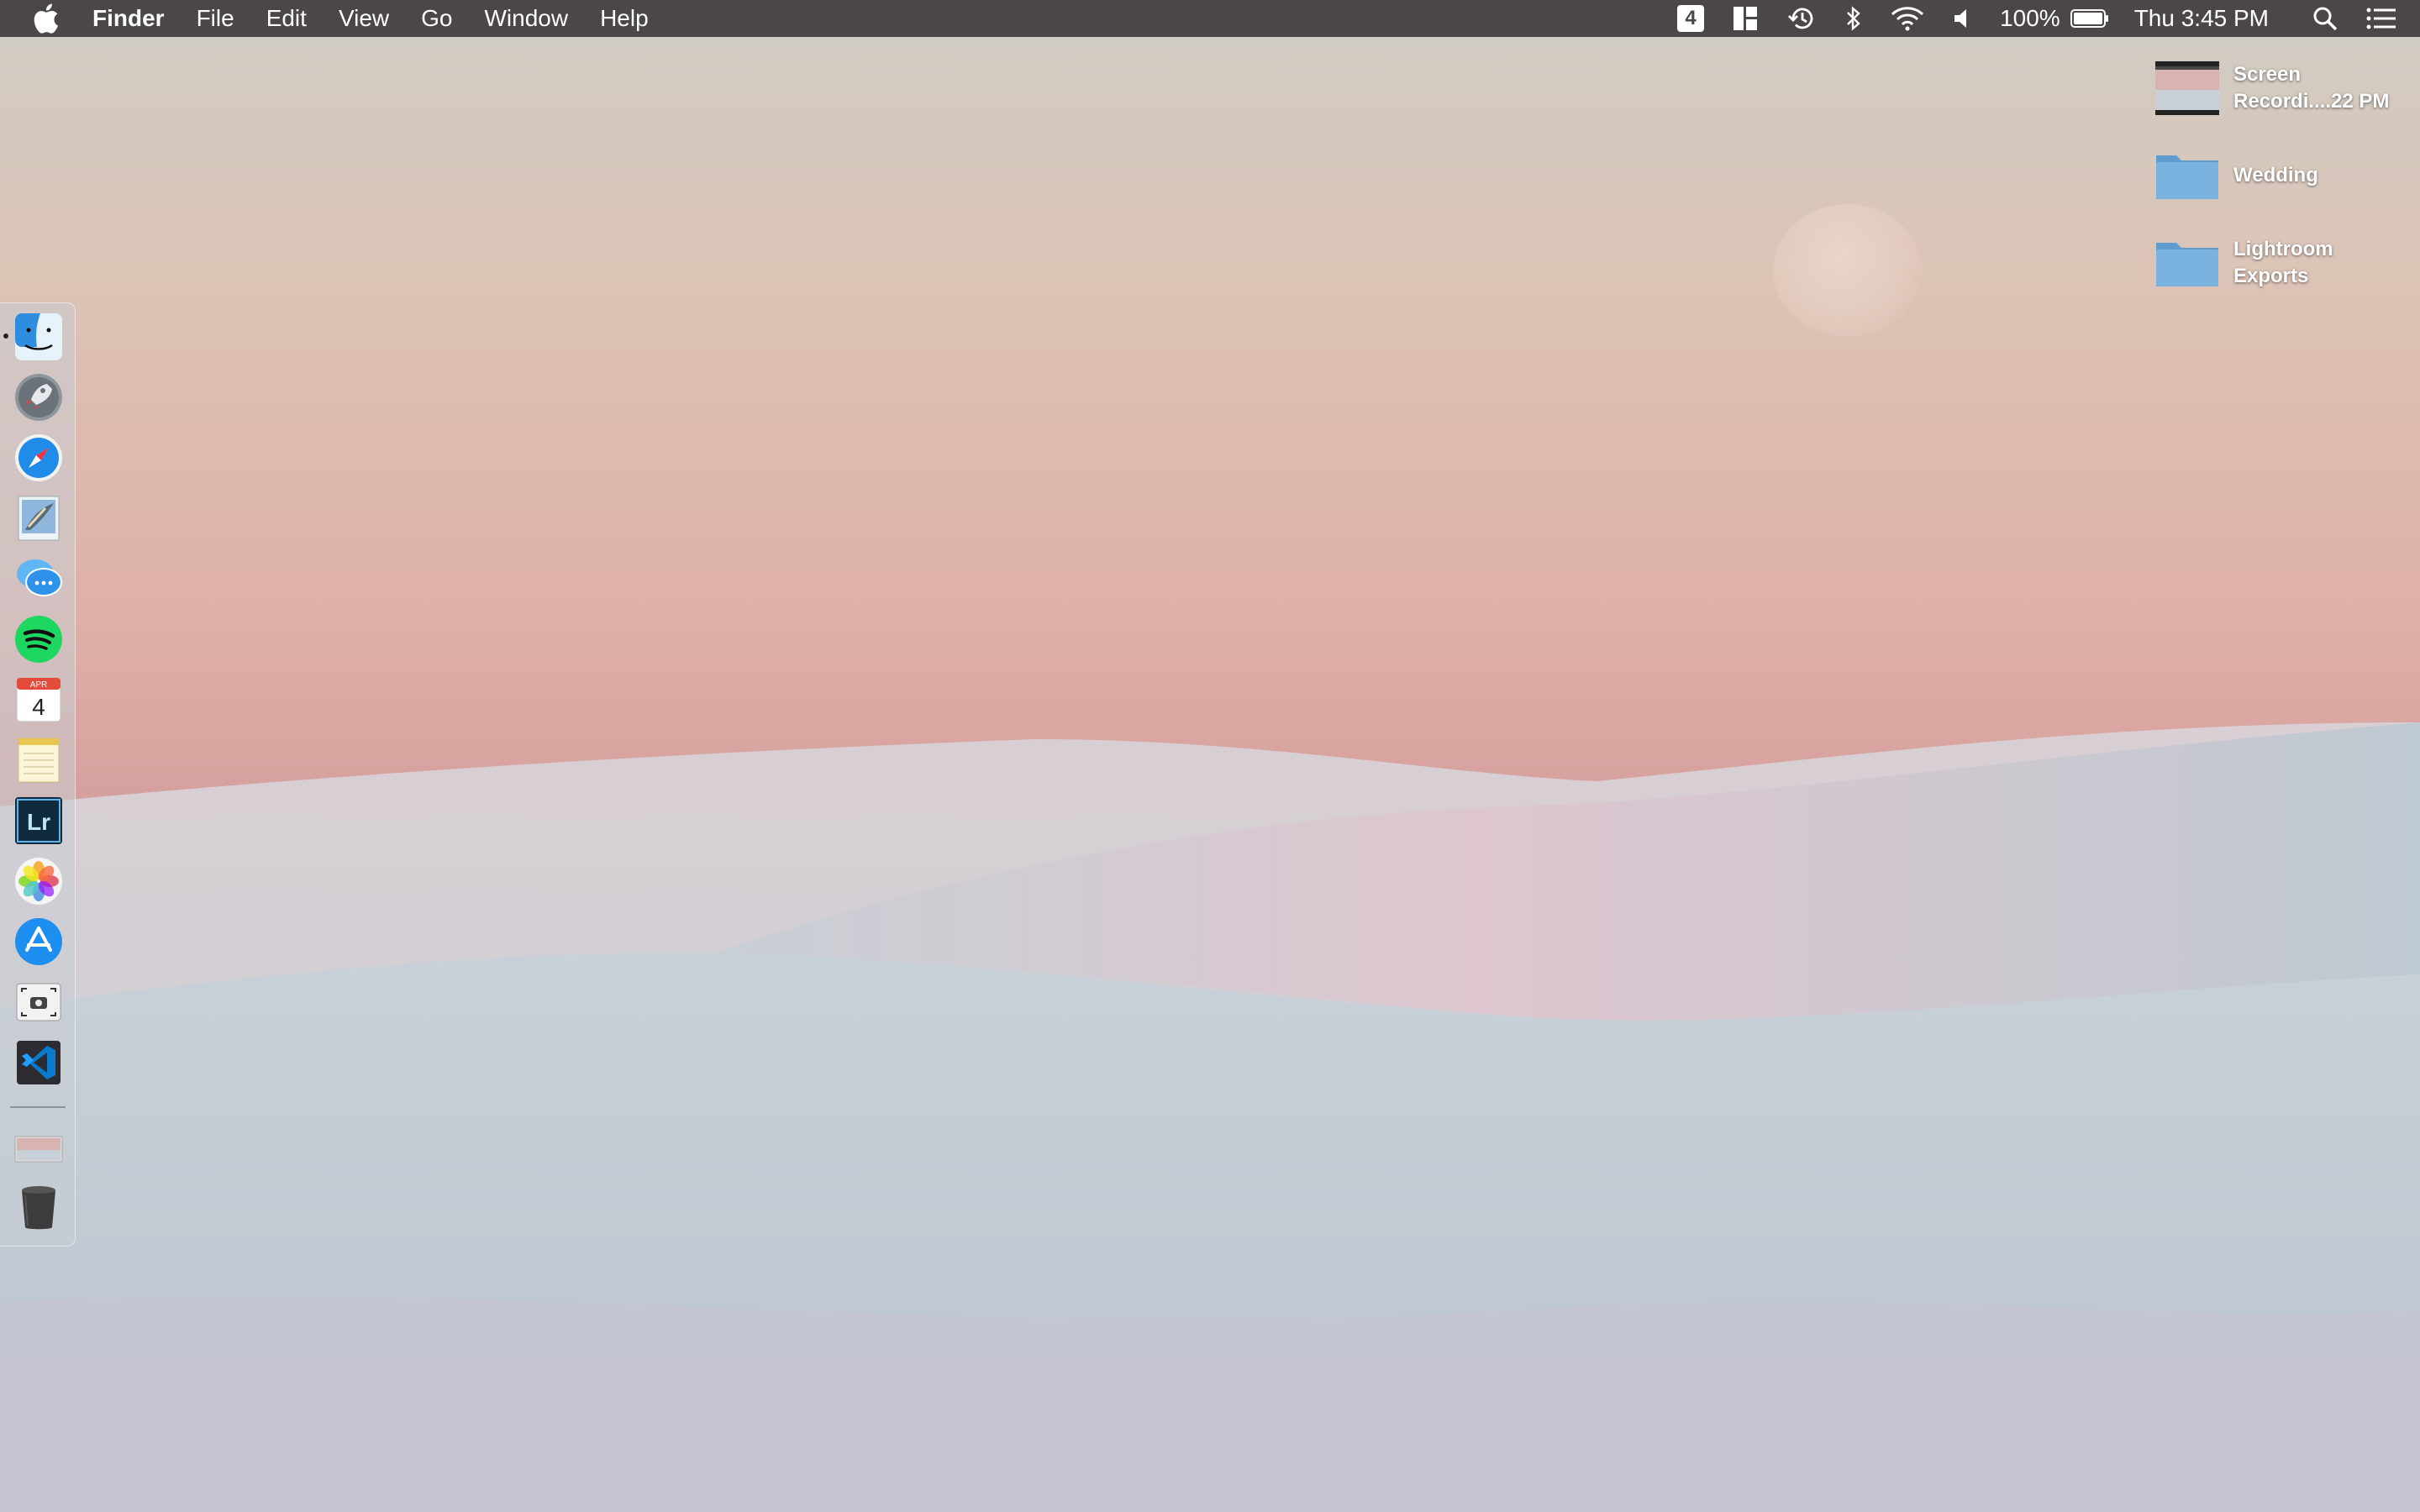 Image resolution: width=2420 pixels, height=1512 pixels. I want to click on dock-lightroom-icon: Lr, so click(38, 820).